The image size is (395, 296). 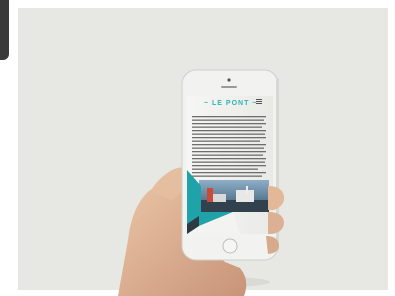 I want to click on harbor-photo, so click(x=234, y=196).